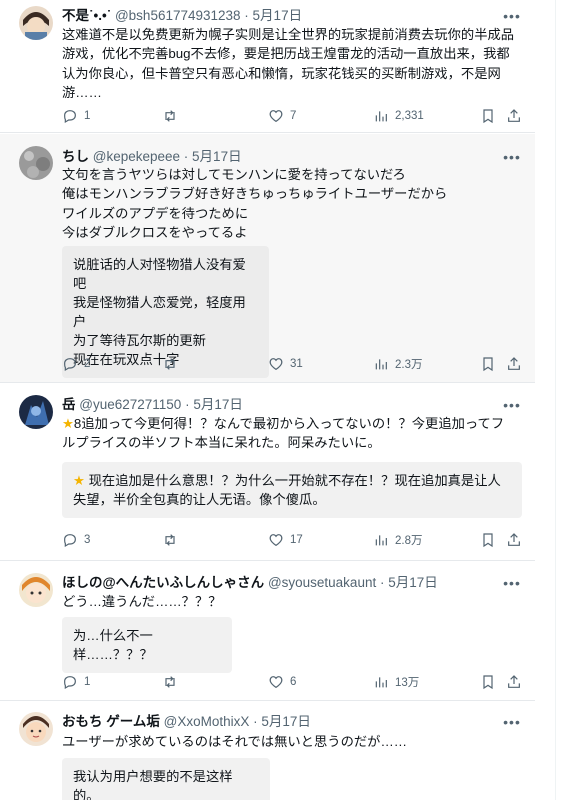 The image size is (564, 800). Describe the element at coordinates (75, 156) in the screenshot. I see `display-name: ちし` at that location.